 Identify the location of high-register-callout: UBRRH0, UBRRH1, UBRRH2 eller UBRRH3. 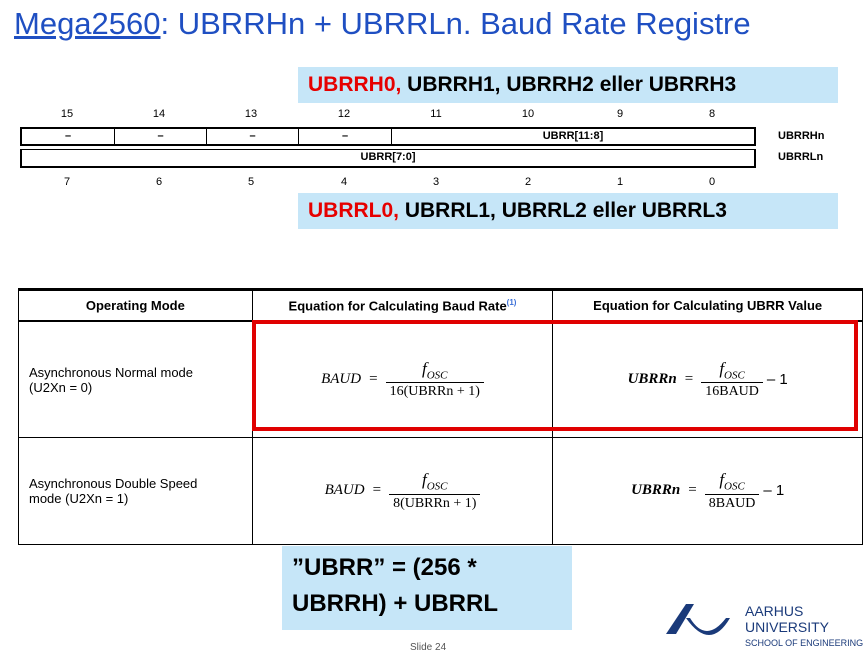
(568, 85).